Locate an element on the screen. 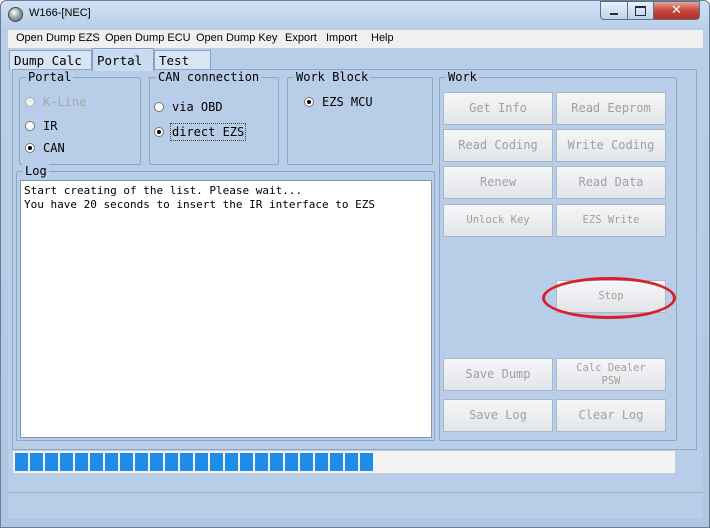  write-coding-button: Write Coding is located at coordinates (611, 145).